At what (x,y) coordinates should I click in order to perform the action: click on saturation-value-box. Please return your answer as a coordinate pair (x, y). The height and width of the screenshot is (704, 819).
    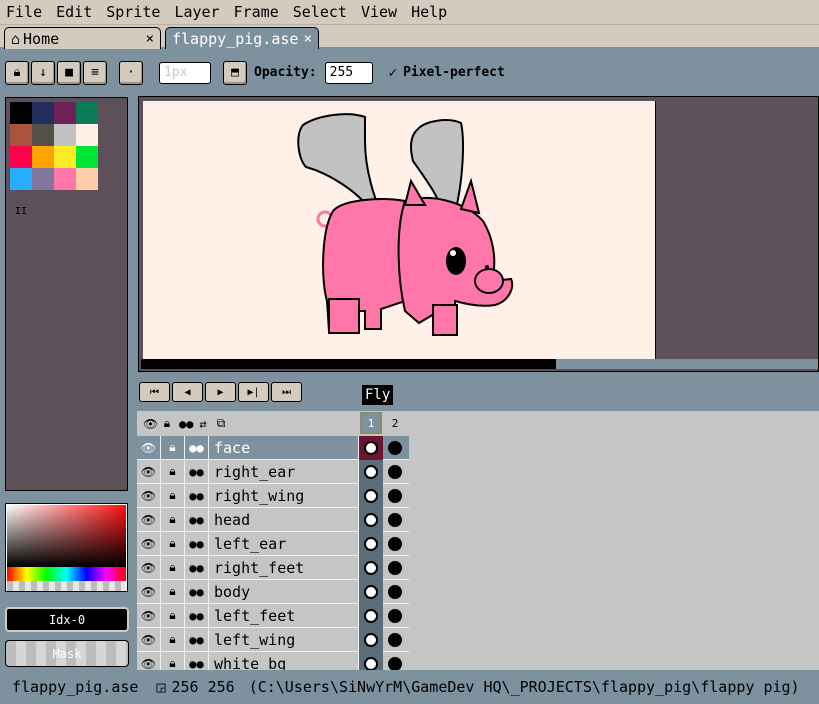
    Looking at the image, I should click on (66, 536).